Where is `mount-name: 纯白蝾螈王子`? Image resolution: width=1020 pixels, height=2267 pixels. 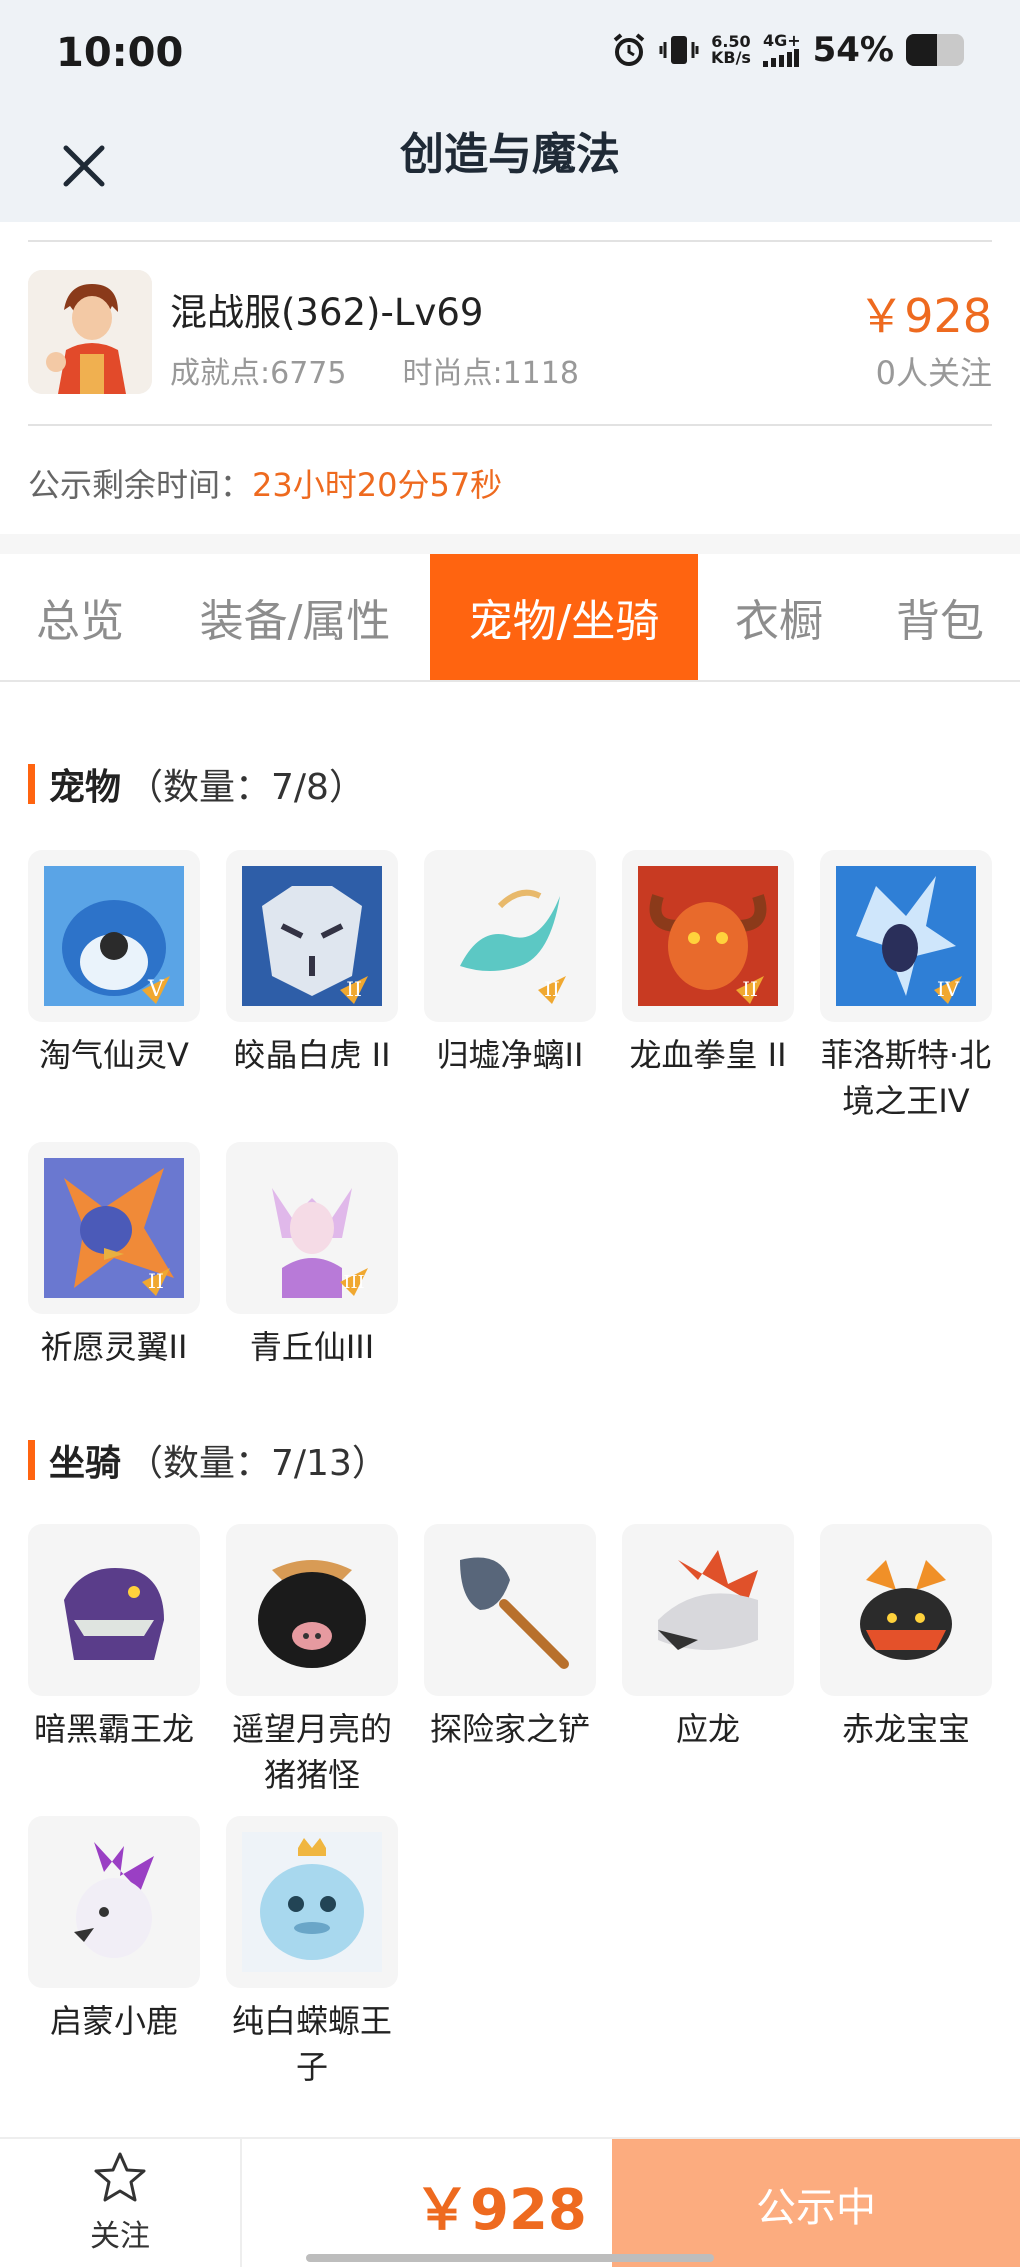 mount-name: 纯白蝾螈王子 is located at coordinates (311, 2044).